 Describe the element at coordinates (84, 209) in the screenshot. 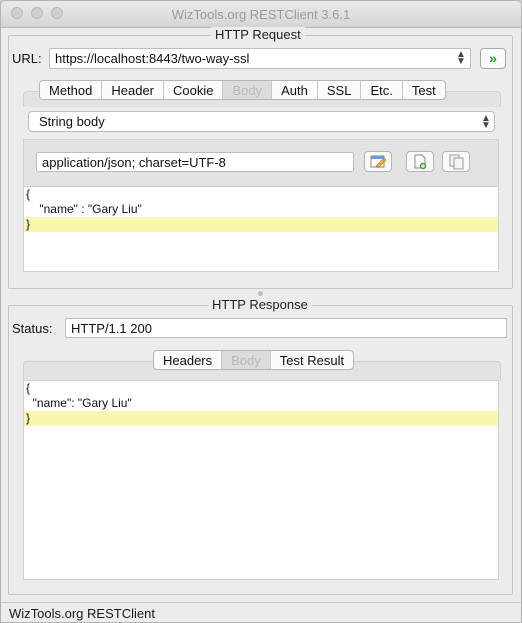

I see `request-body-line: "name" : "Gary Liu"` at that location.